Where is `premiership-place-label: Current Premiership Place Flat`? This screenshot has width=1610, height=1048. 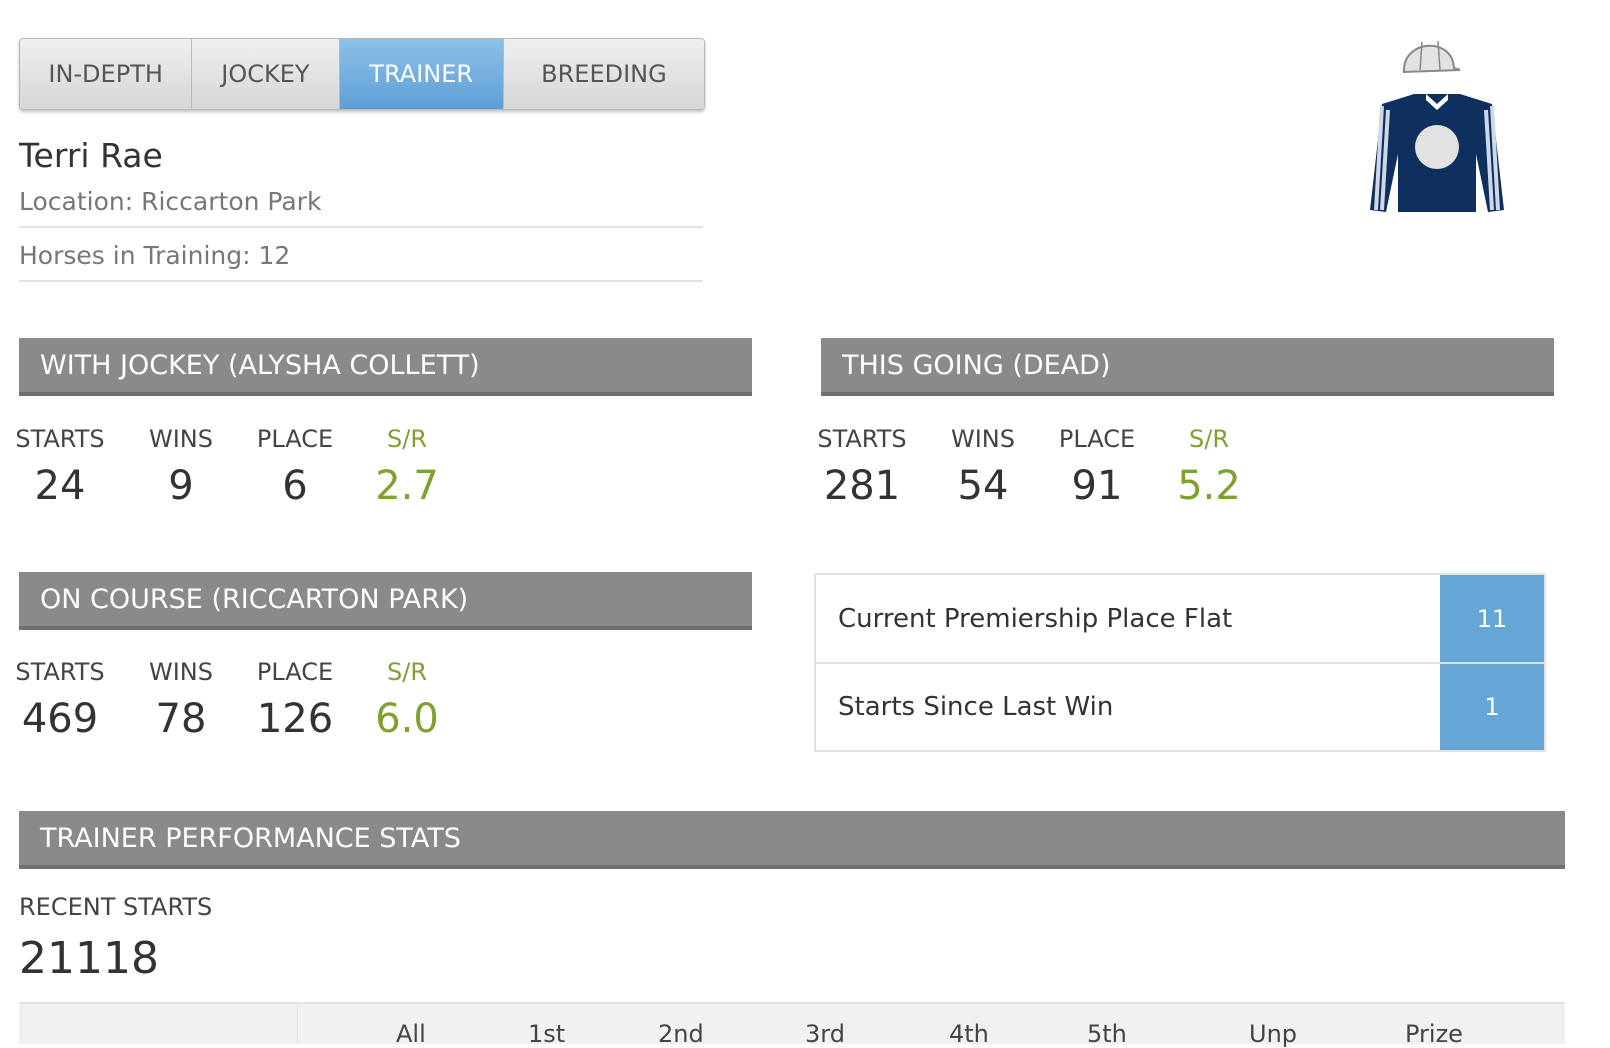
premiership-place-label: Current Premiership Place Flat is located at coordinates (1035, 618).